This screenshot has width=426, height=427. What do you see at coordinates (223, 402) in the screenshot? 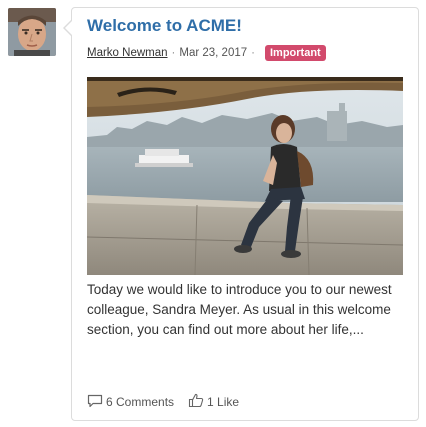
I see `likes-count: 1 Like` at bounding box center [223, 402].